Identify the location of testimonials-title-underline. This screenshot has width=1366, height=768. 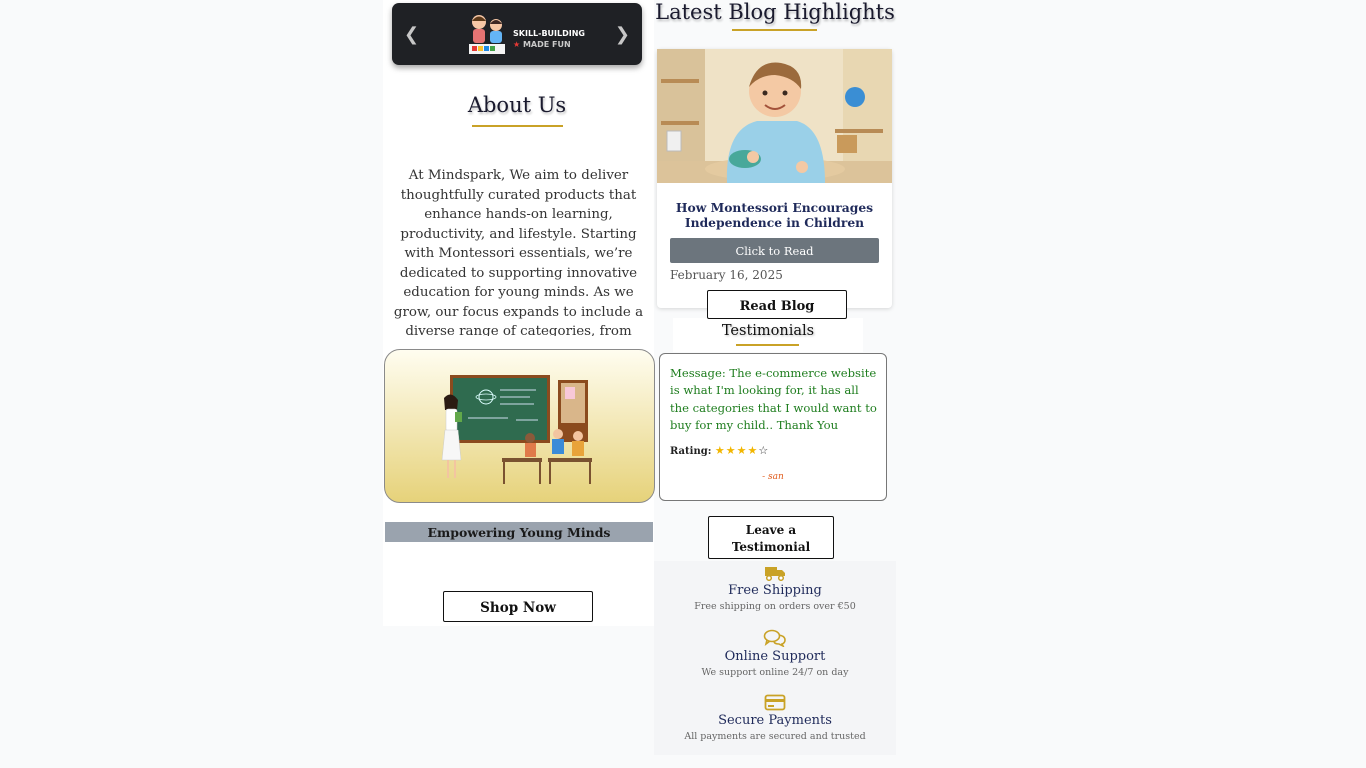
(767, 345).